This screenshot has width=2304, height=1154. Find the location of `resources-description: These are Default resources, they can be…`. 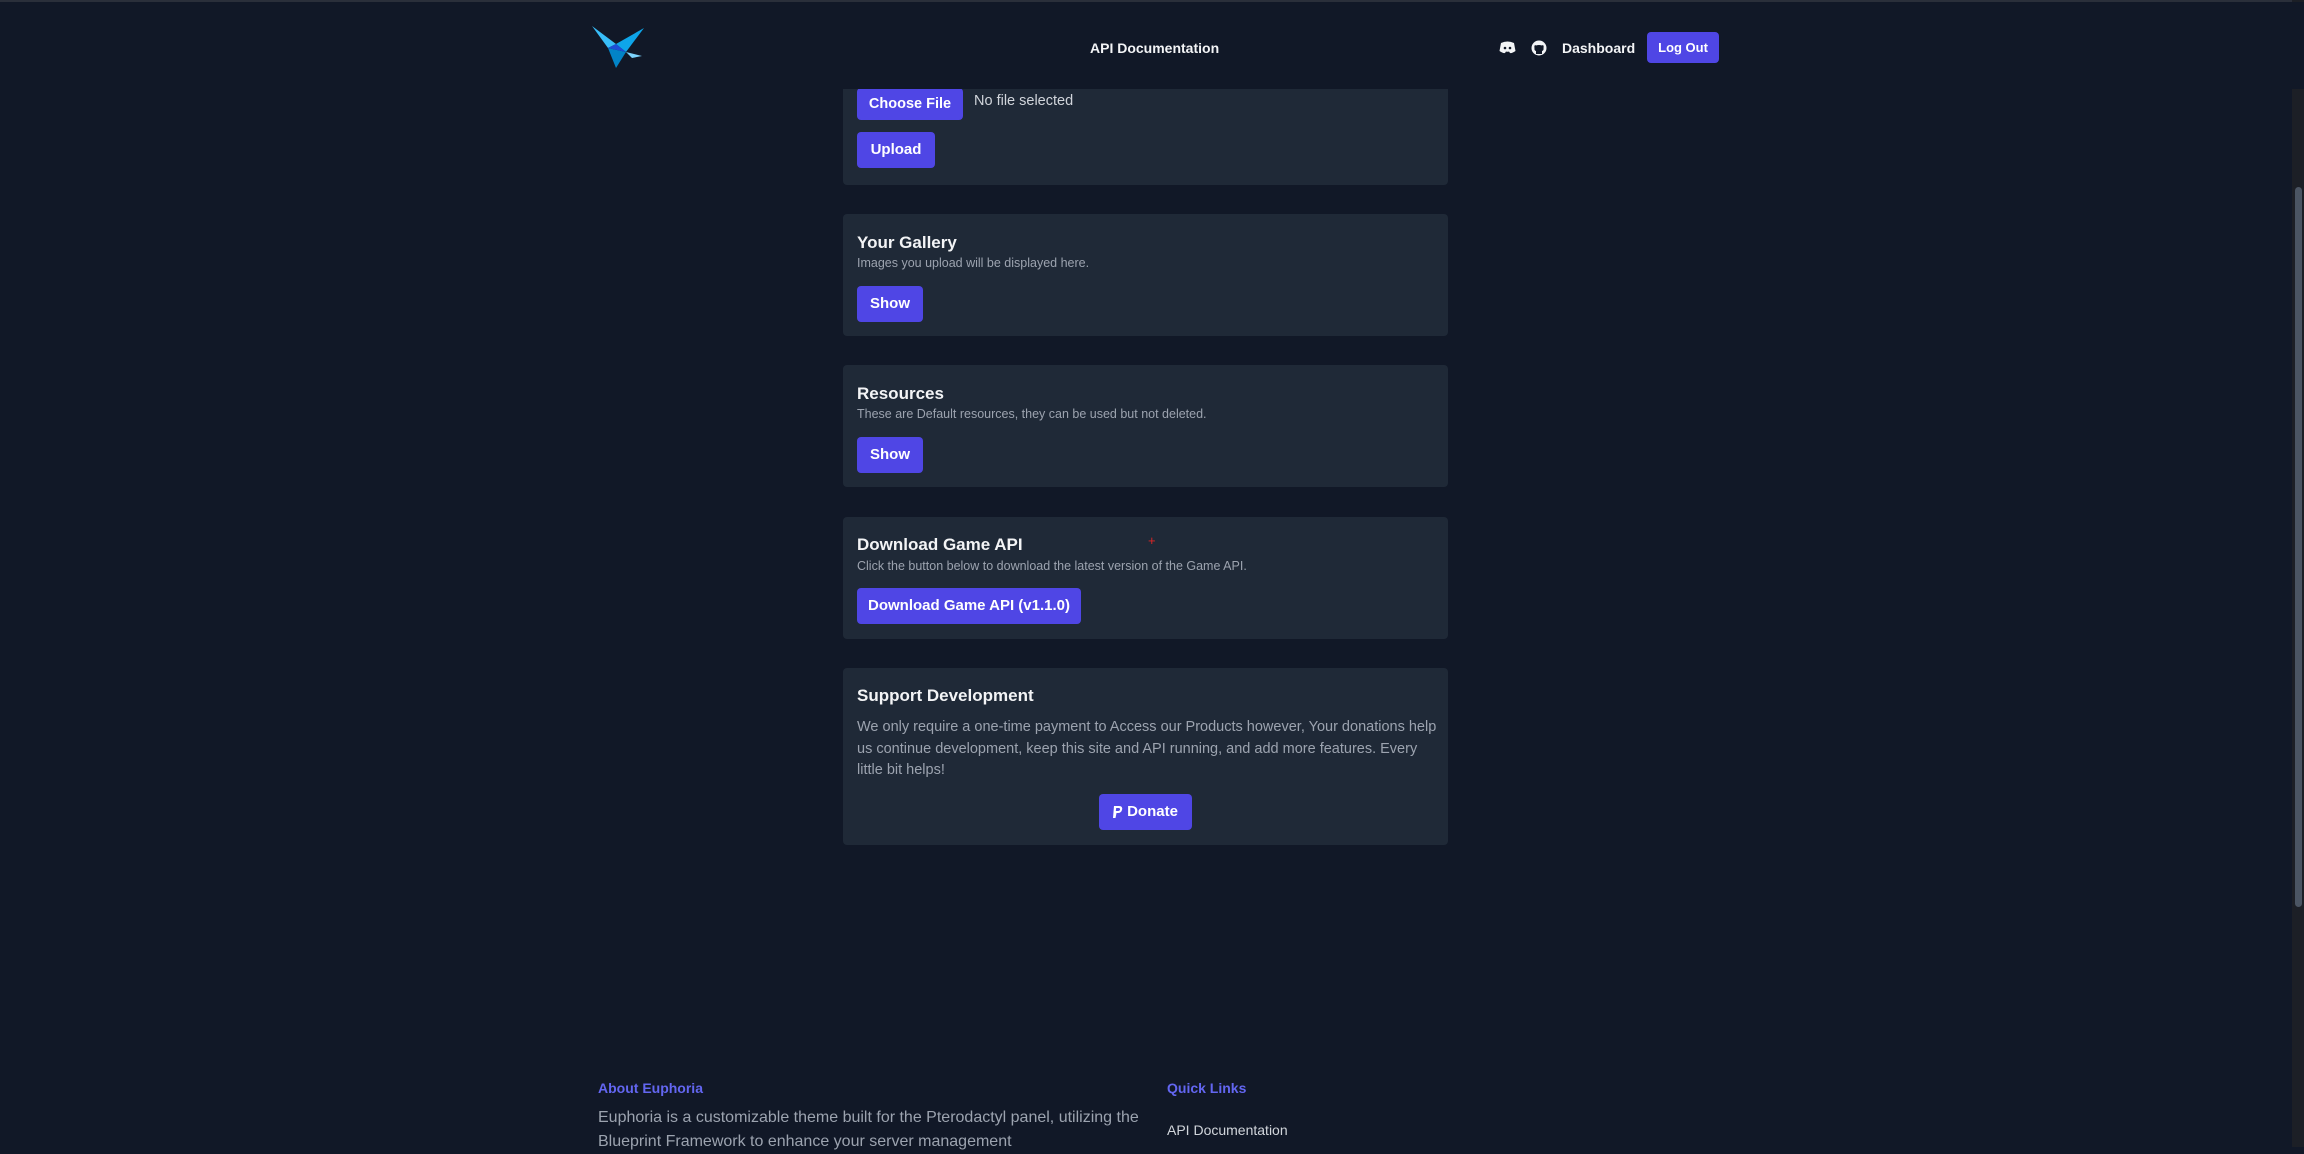

resources-description: These are Default resources, they can be… is located at coordinates (1032, 414).